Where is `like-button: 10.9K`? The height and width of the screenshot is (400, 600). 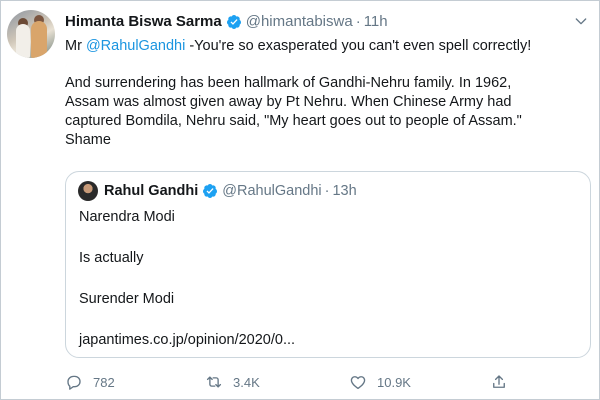
like-button: 10.9K is located at coordinates (380, 382).